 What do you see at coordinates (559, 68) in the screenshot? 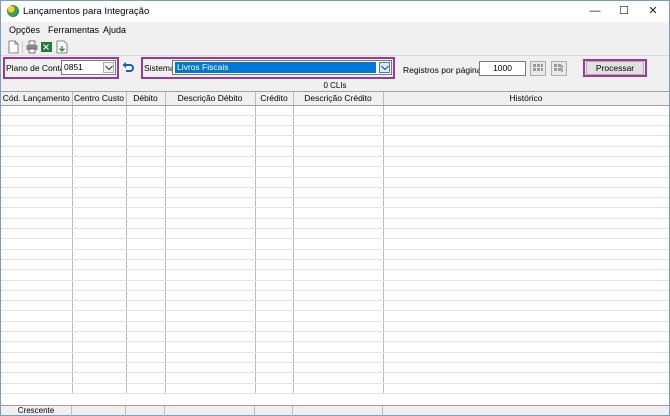
I see `grid-refresh-icon` at bounding box center [559, 68].